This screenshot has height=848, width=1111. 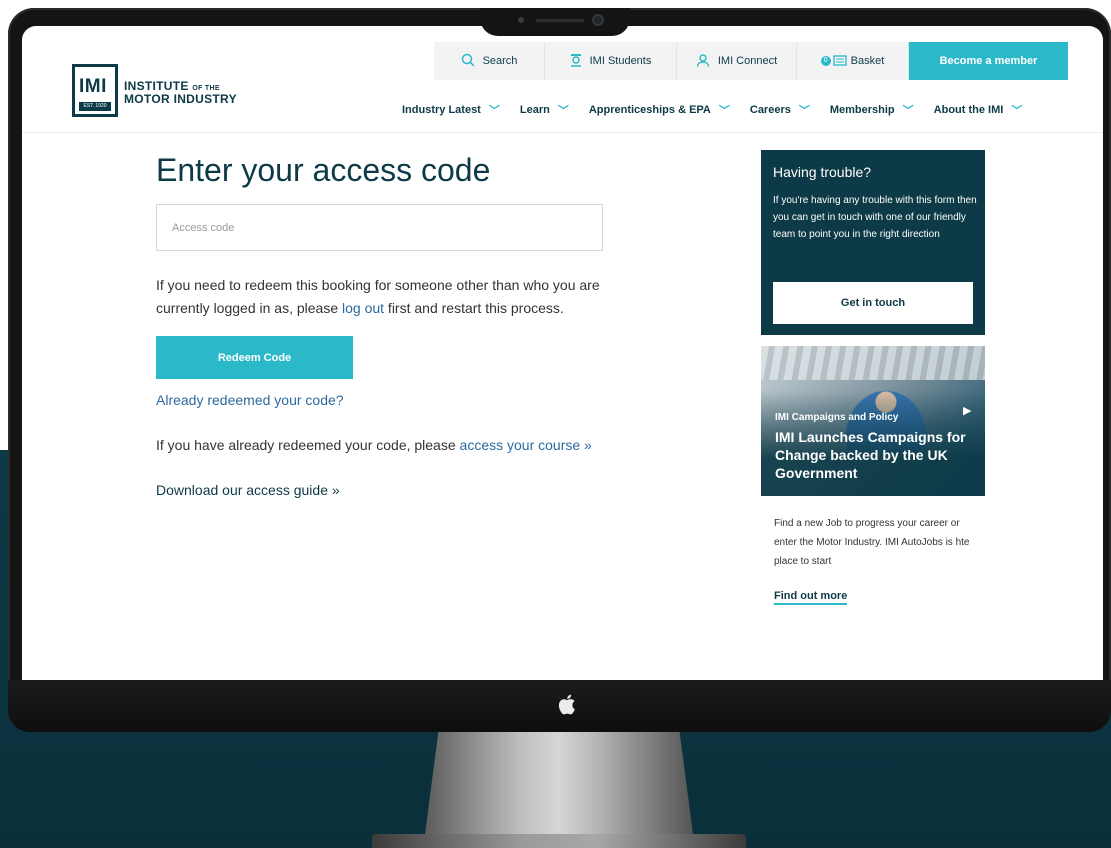 I want to click on nav-learn: Learn ﹀, so click(x=544, y=110).